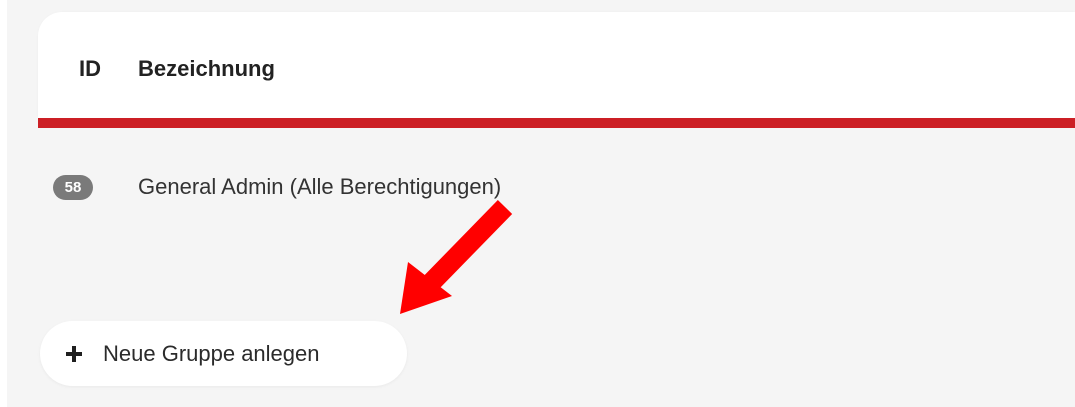 Image resolution: width=1075 pixels, height=407 pixels. I want to click on new-group-button: Neue Gruppe anlegen, so click(223, 353).